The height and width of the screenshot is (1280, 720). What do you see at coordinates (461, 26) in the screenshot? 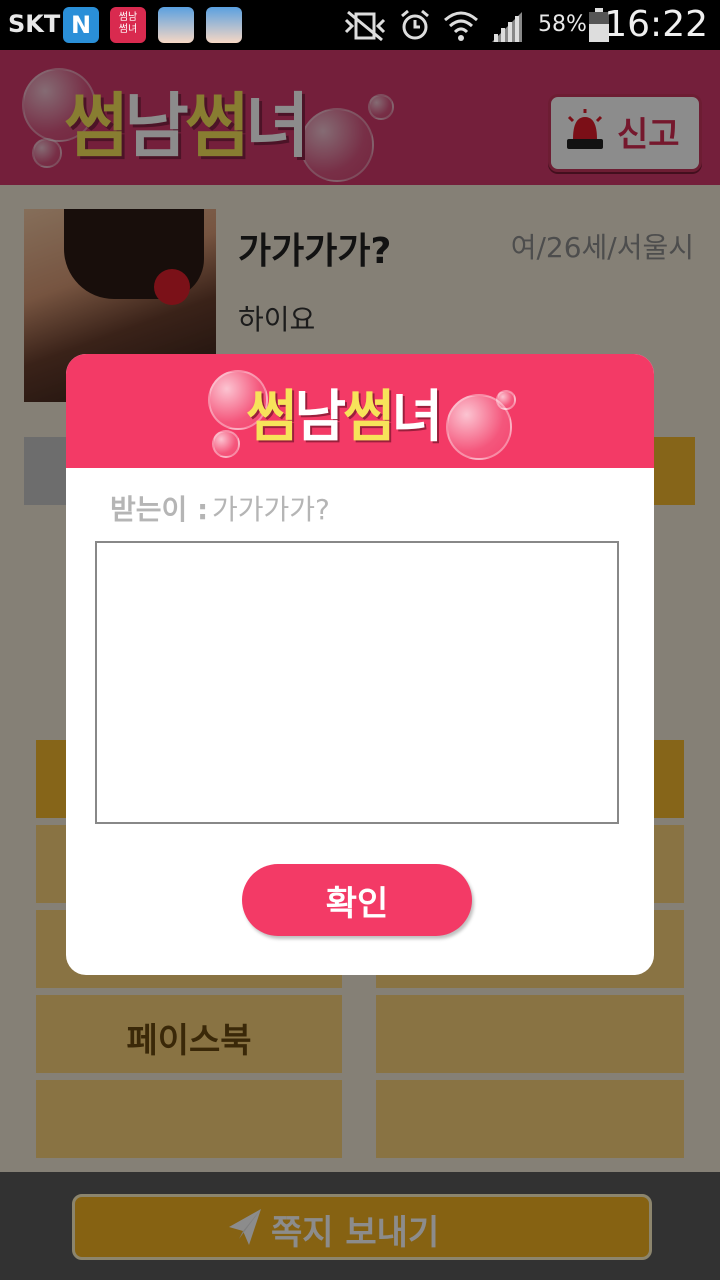
I see `wifi-icon` at bounding box center [461, 26].